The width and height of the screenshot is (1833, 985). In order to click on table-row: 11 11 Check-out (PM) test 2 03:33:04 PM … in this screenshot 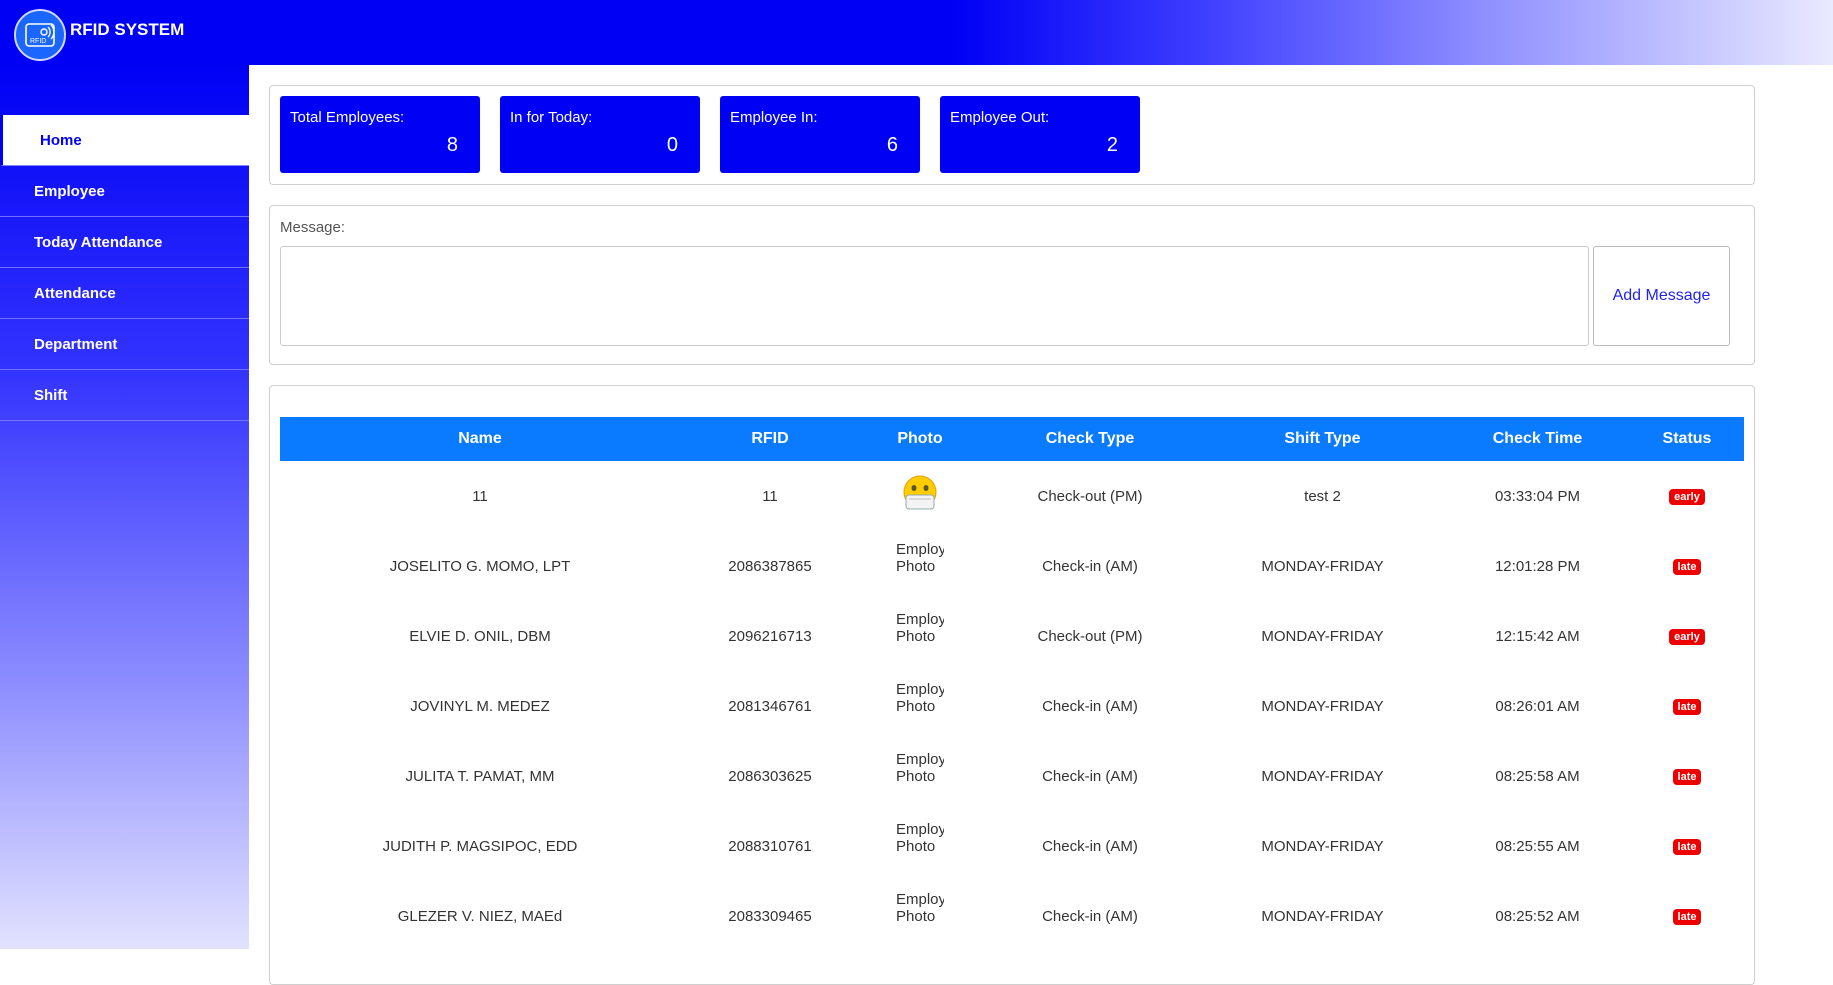, I will do `click(1012, 496)`.